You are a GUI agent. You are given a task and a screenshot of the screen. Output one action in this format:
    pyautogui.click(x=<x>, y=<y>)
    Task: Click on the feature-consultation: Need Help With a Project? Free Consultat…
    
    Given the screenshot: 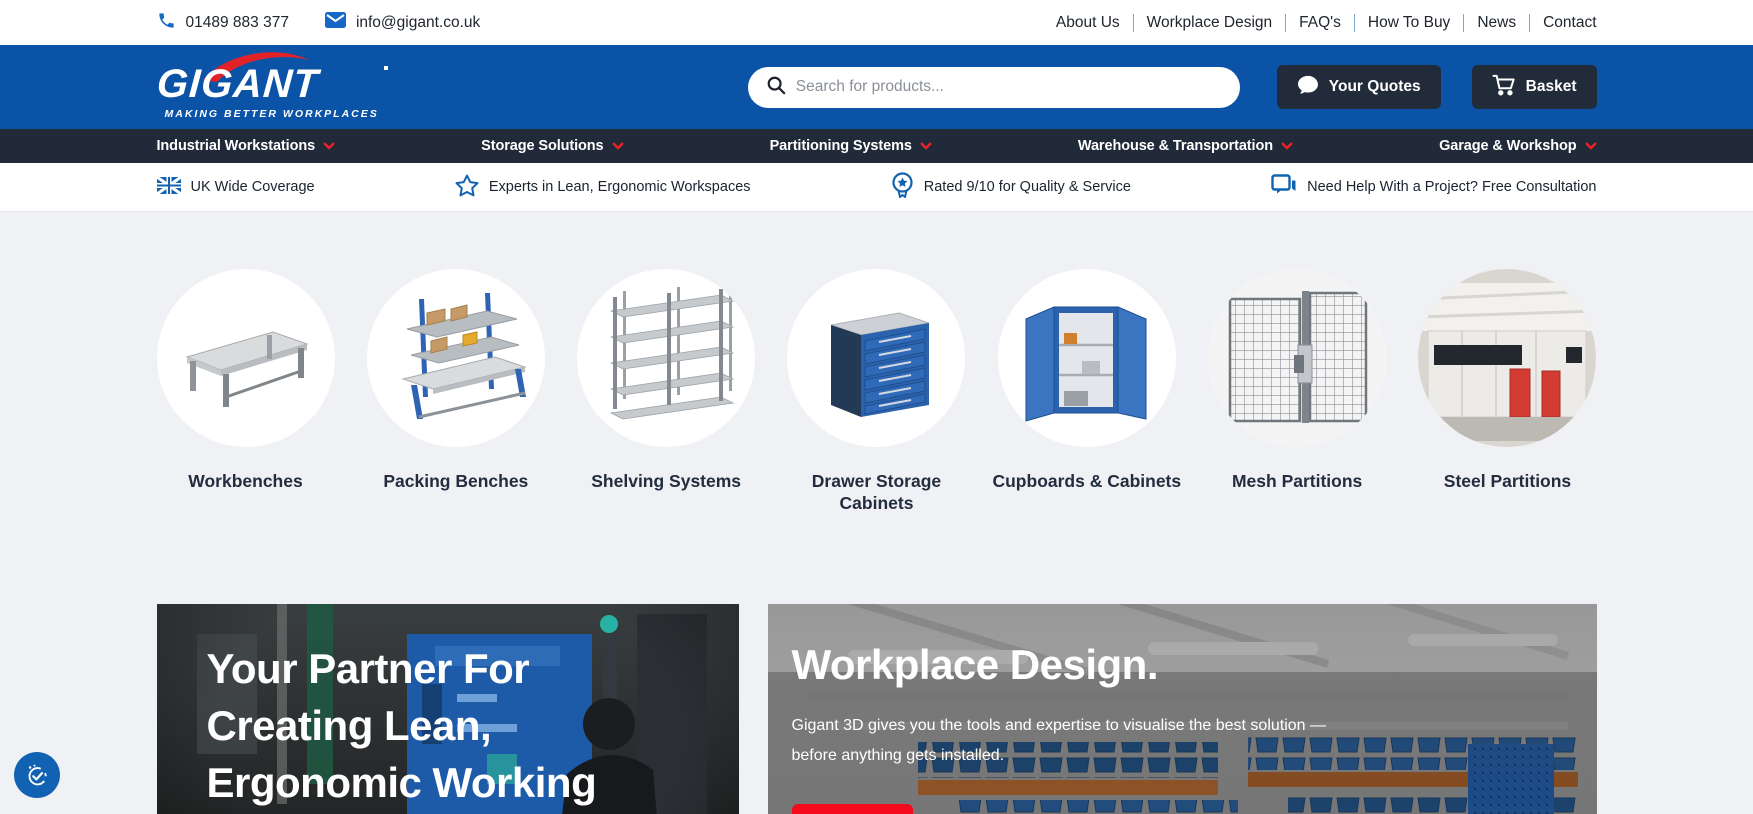 What is the action you would take?
    pyautogui.click(x=1433, y=187)
    